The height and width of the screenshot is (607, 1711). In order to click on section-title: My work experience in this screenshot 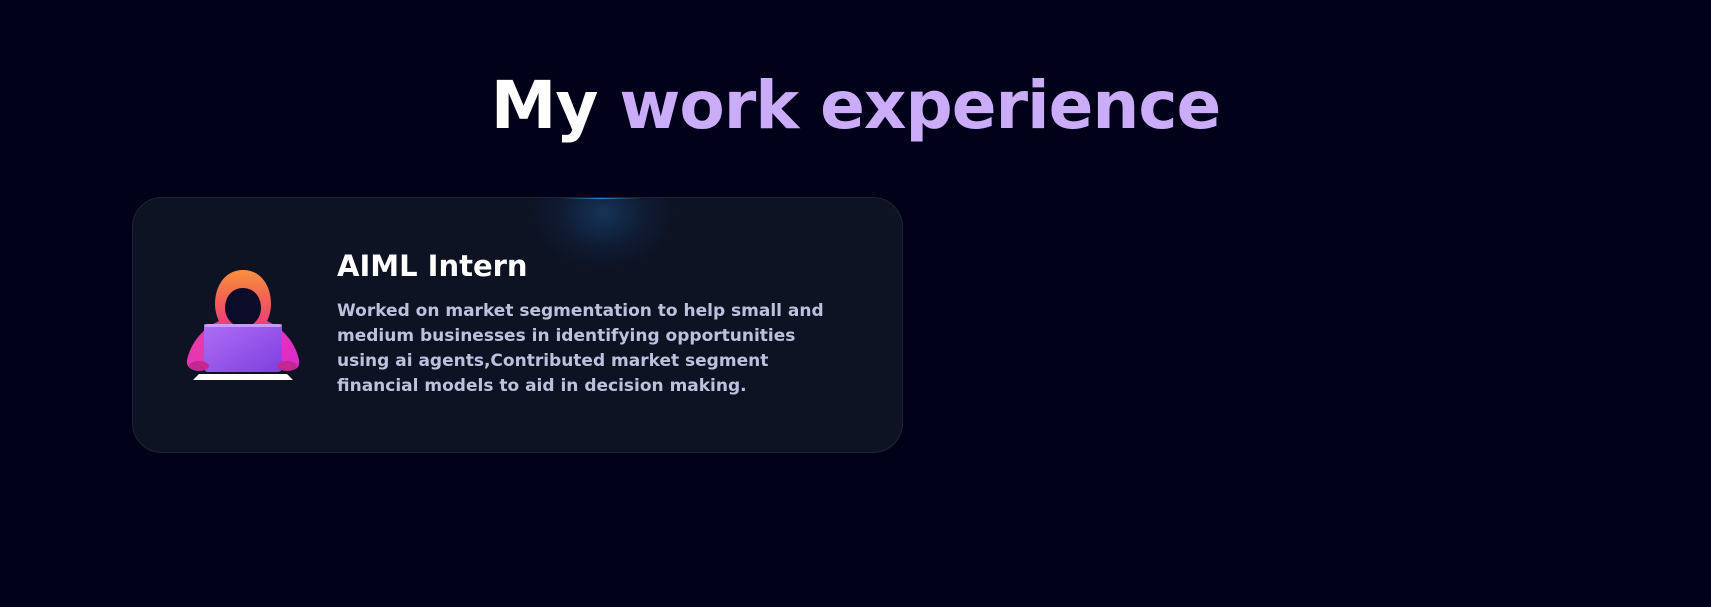, I will do `click(855, 106)`.